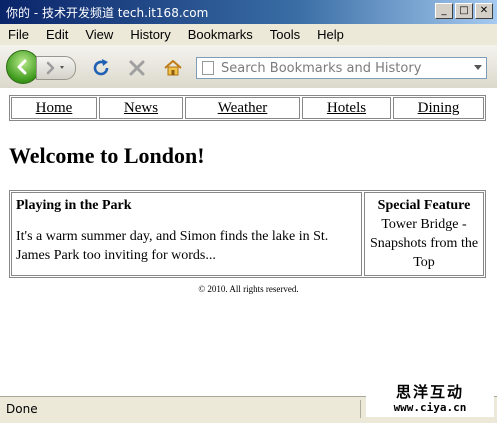  I want to click on title-bar: 你的 - 技术开发频道 tech.it168.com _ □ ✕, so click(248, 12).